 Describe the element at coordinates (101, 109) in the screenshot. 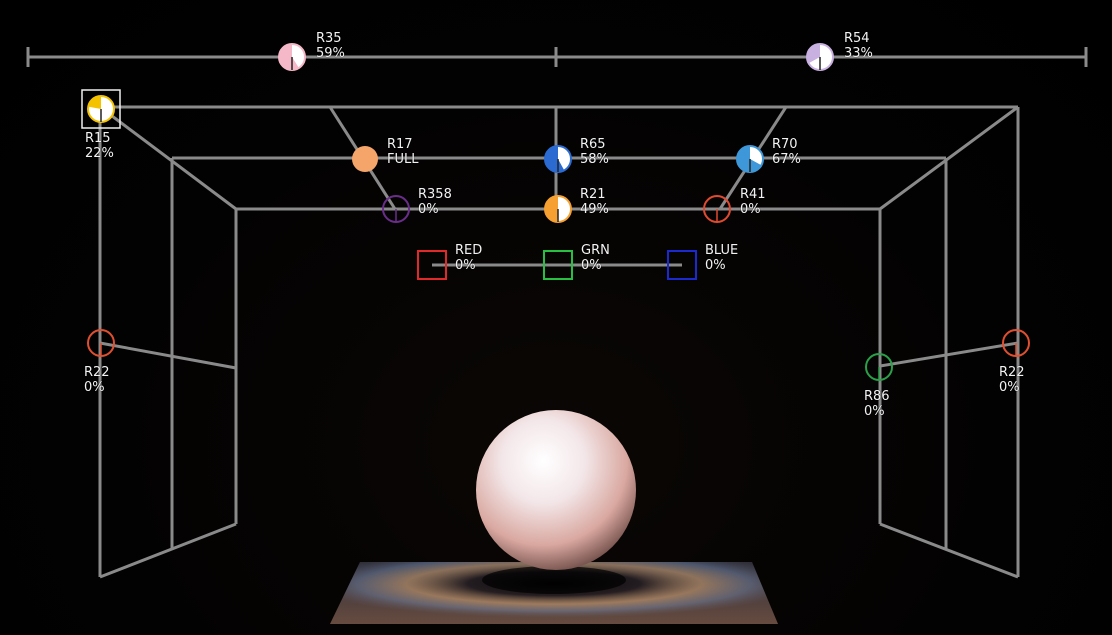

I see `light-r15-corner` at that location.